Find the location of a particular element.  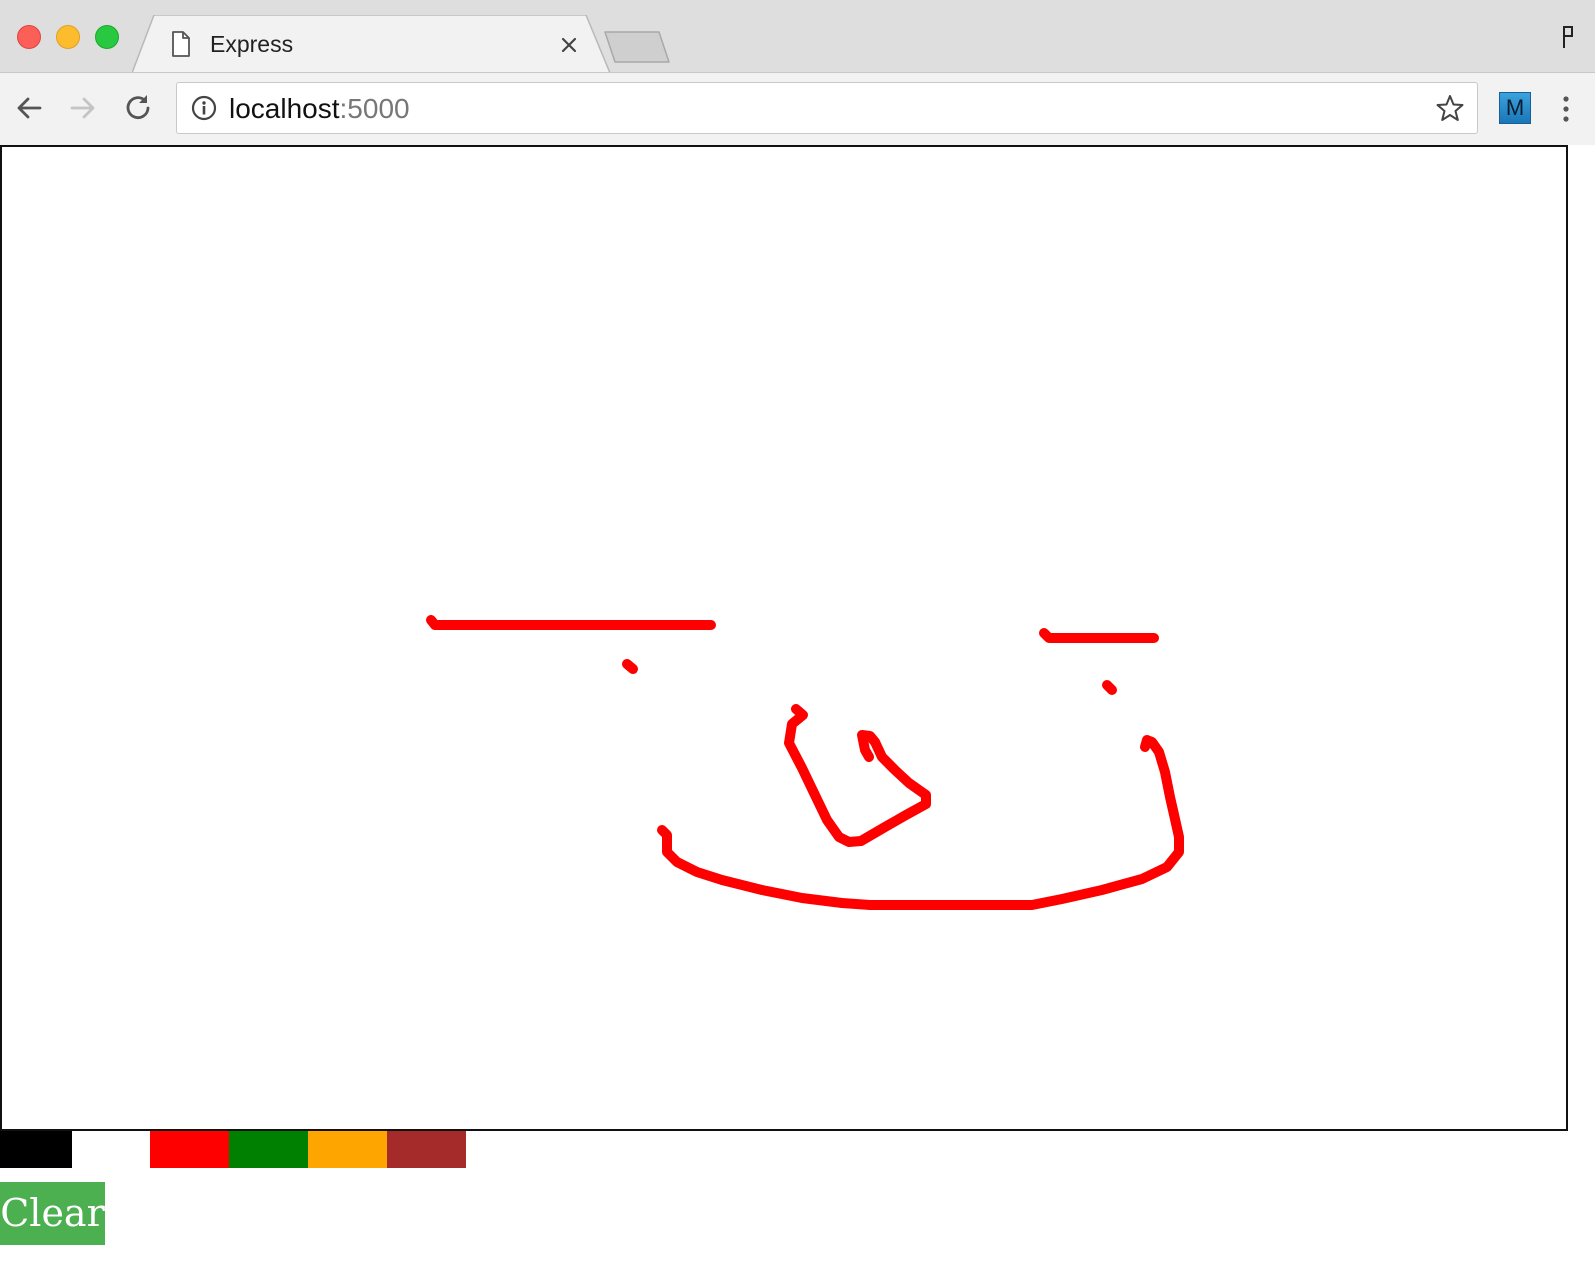

stroke-nose is located at coordinates (857, 775).